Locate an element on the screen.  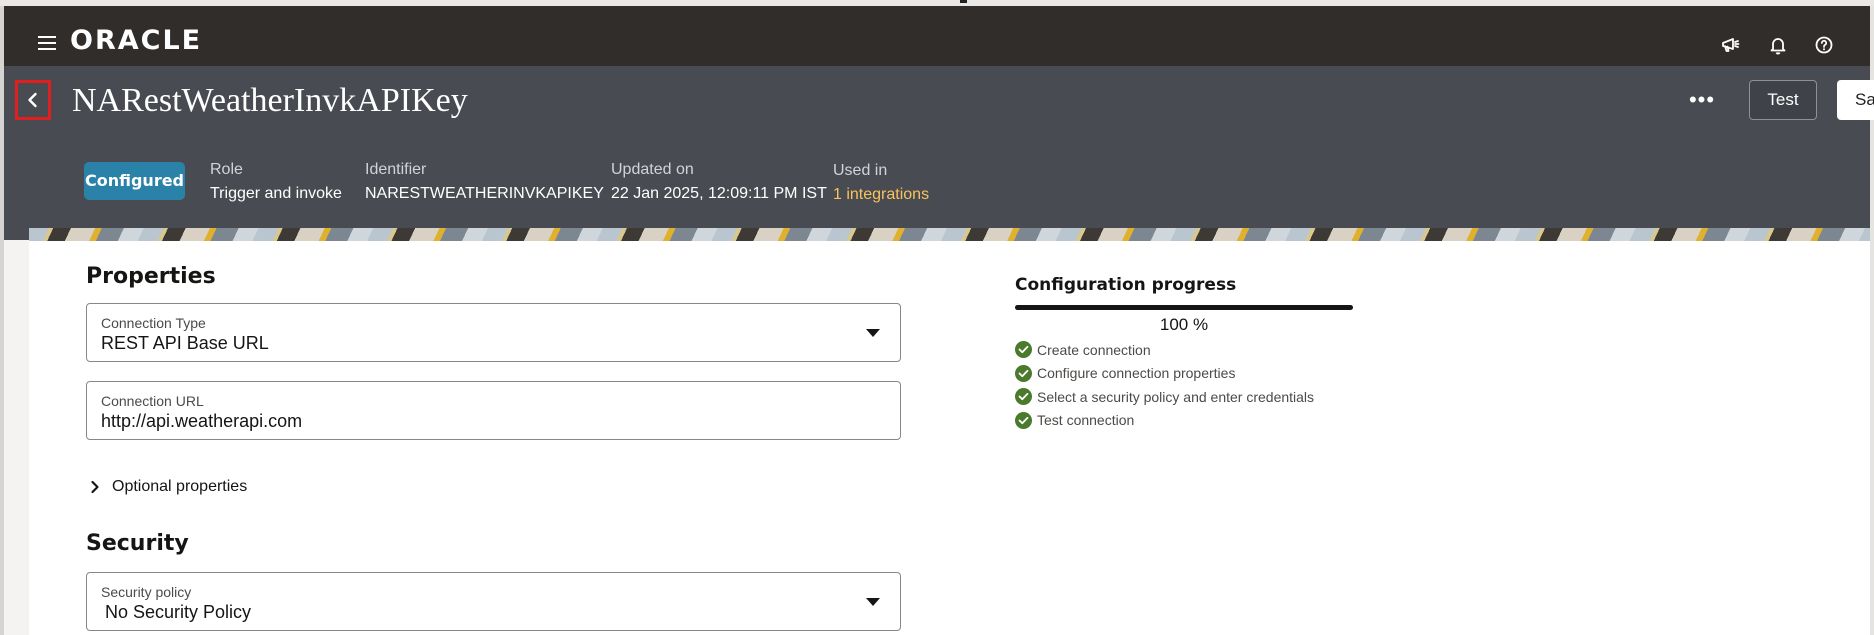
progress-step-label: Create connection is located at coordinates (1094, 349).